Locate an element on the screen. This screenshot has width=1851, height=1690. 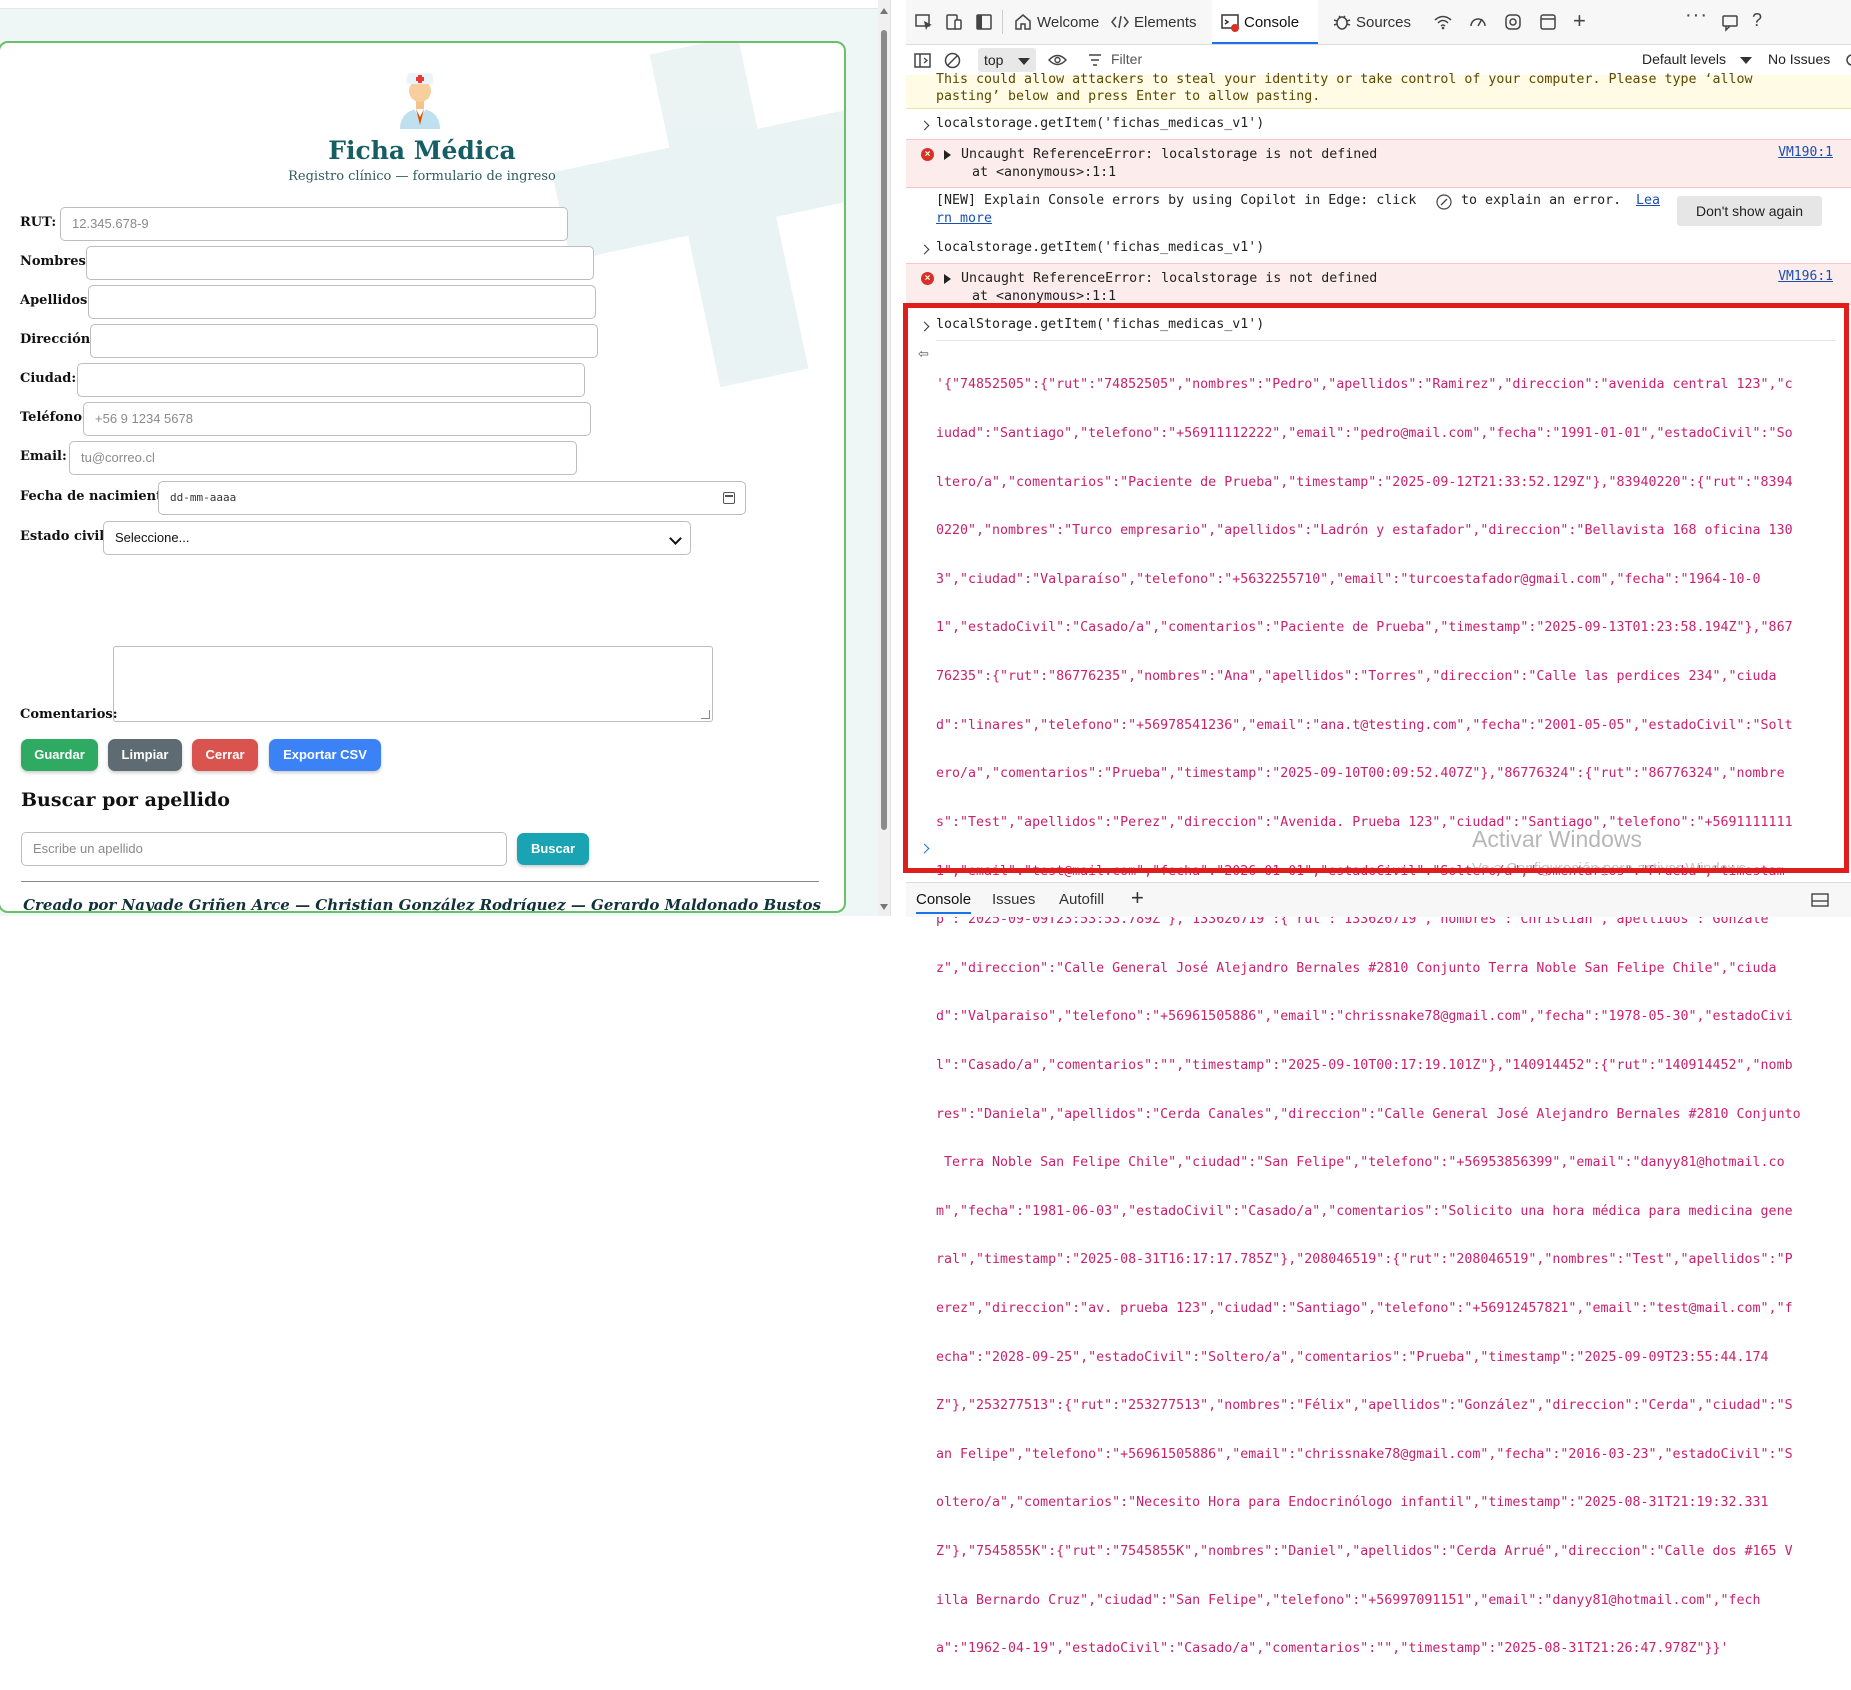
performance-icon is located at coordinates (1478, 22).